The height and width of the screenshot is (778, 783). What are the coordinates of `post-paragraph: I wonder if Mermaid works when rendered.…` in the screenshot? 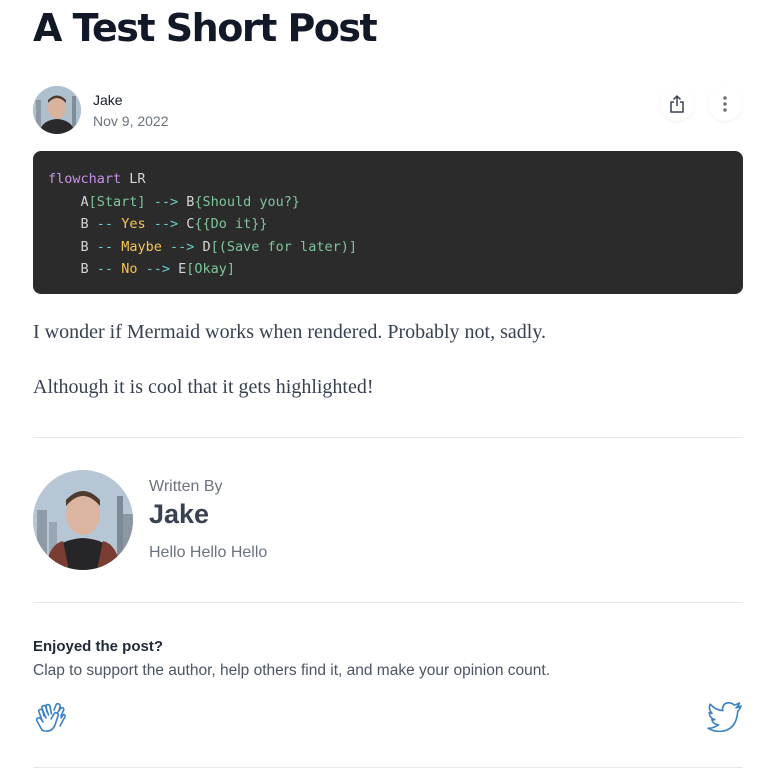 It's located at (290, 332).